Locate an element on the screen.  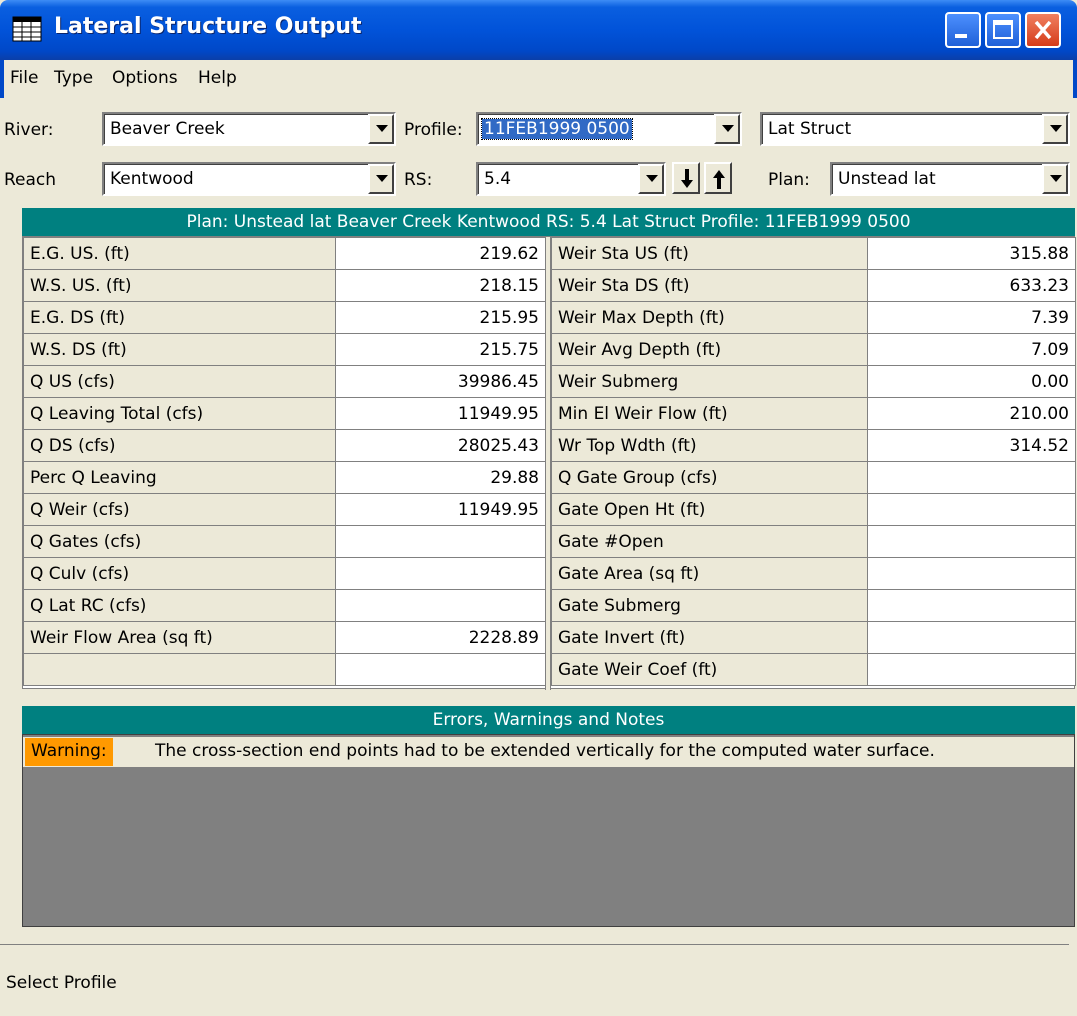
left-table-value-cell: 215.95 is located at coordinates (440, 317).